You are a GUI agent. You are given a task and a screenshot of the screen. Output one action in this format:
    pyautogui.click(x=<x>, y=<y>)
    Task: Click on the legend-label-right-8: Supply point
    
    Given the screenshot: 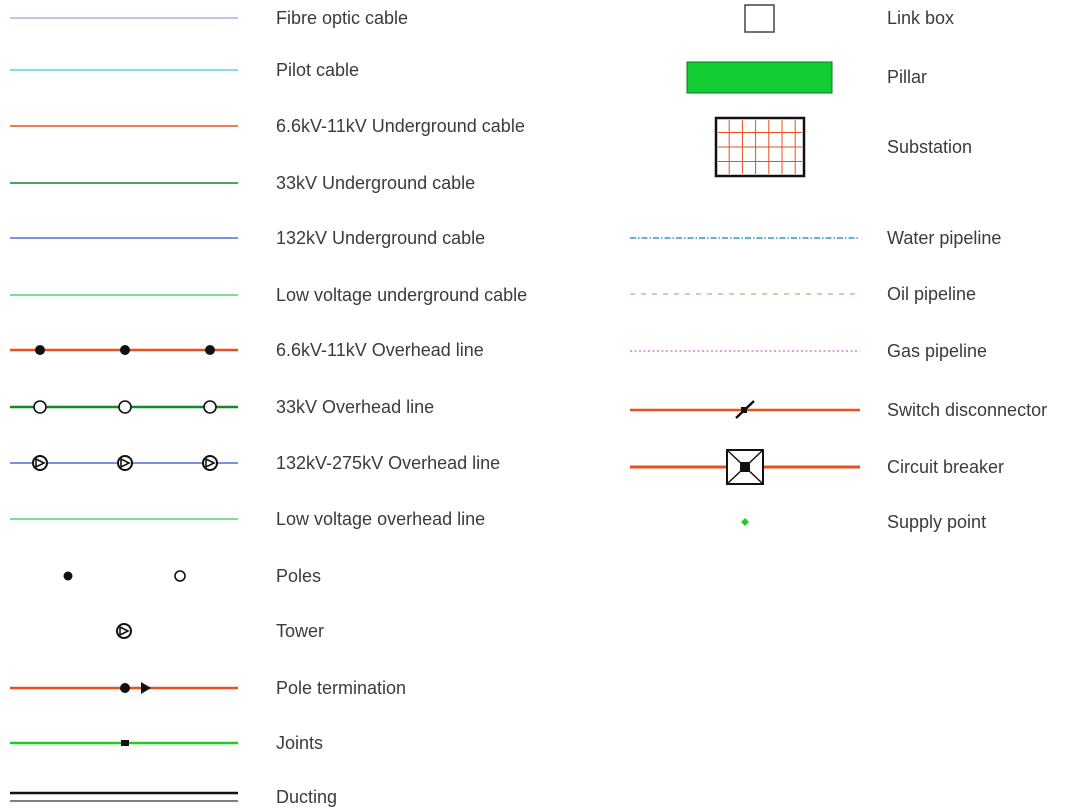 What is the action you would take?
    pyautogui.click(x=937, y=522)
    